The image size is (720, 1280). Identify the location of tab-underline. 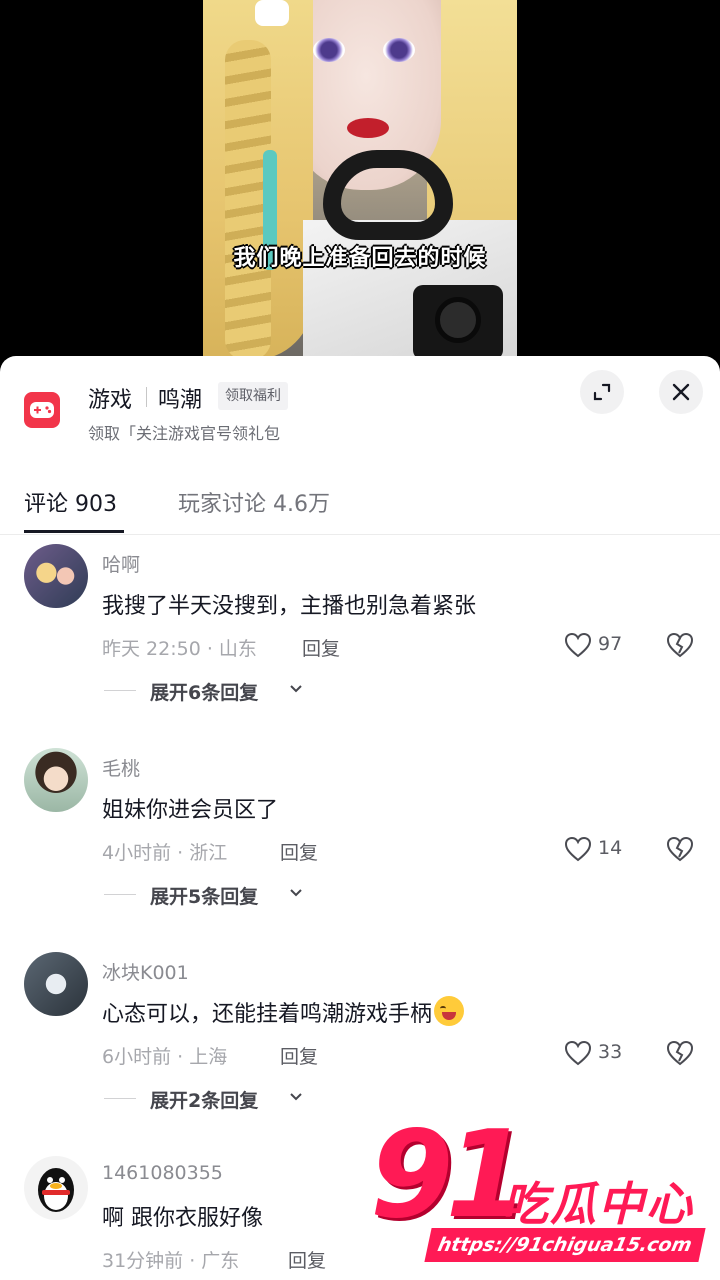
(74, 531).